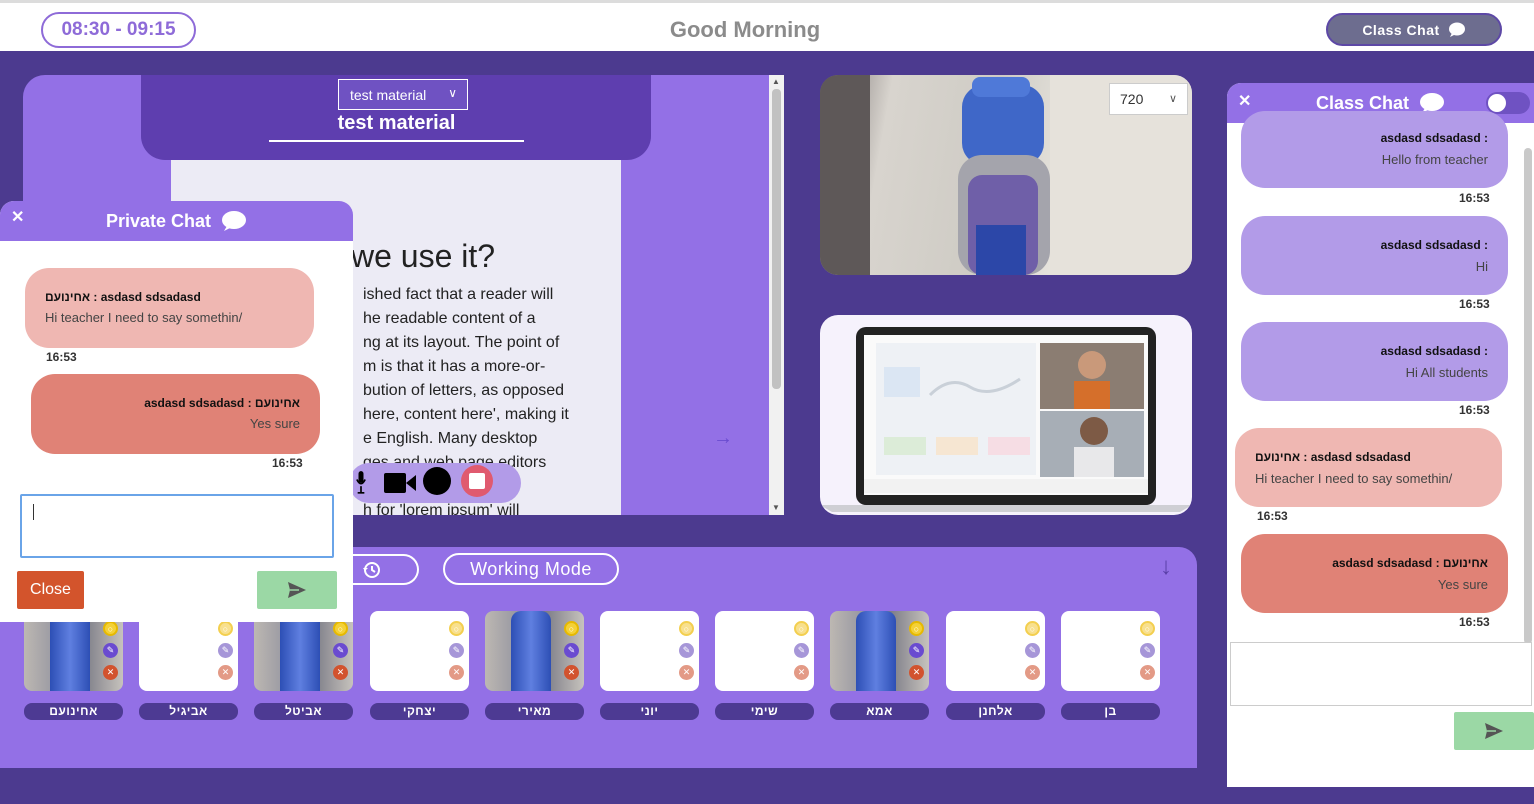 The height and width of the screenshot is (804, 1534). I want to click on microphone-icon, so click(361, 482).